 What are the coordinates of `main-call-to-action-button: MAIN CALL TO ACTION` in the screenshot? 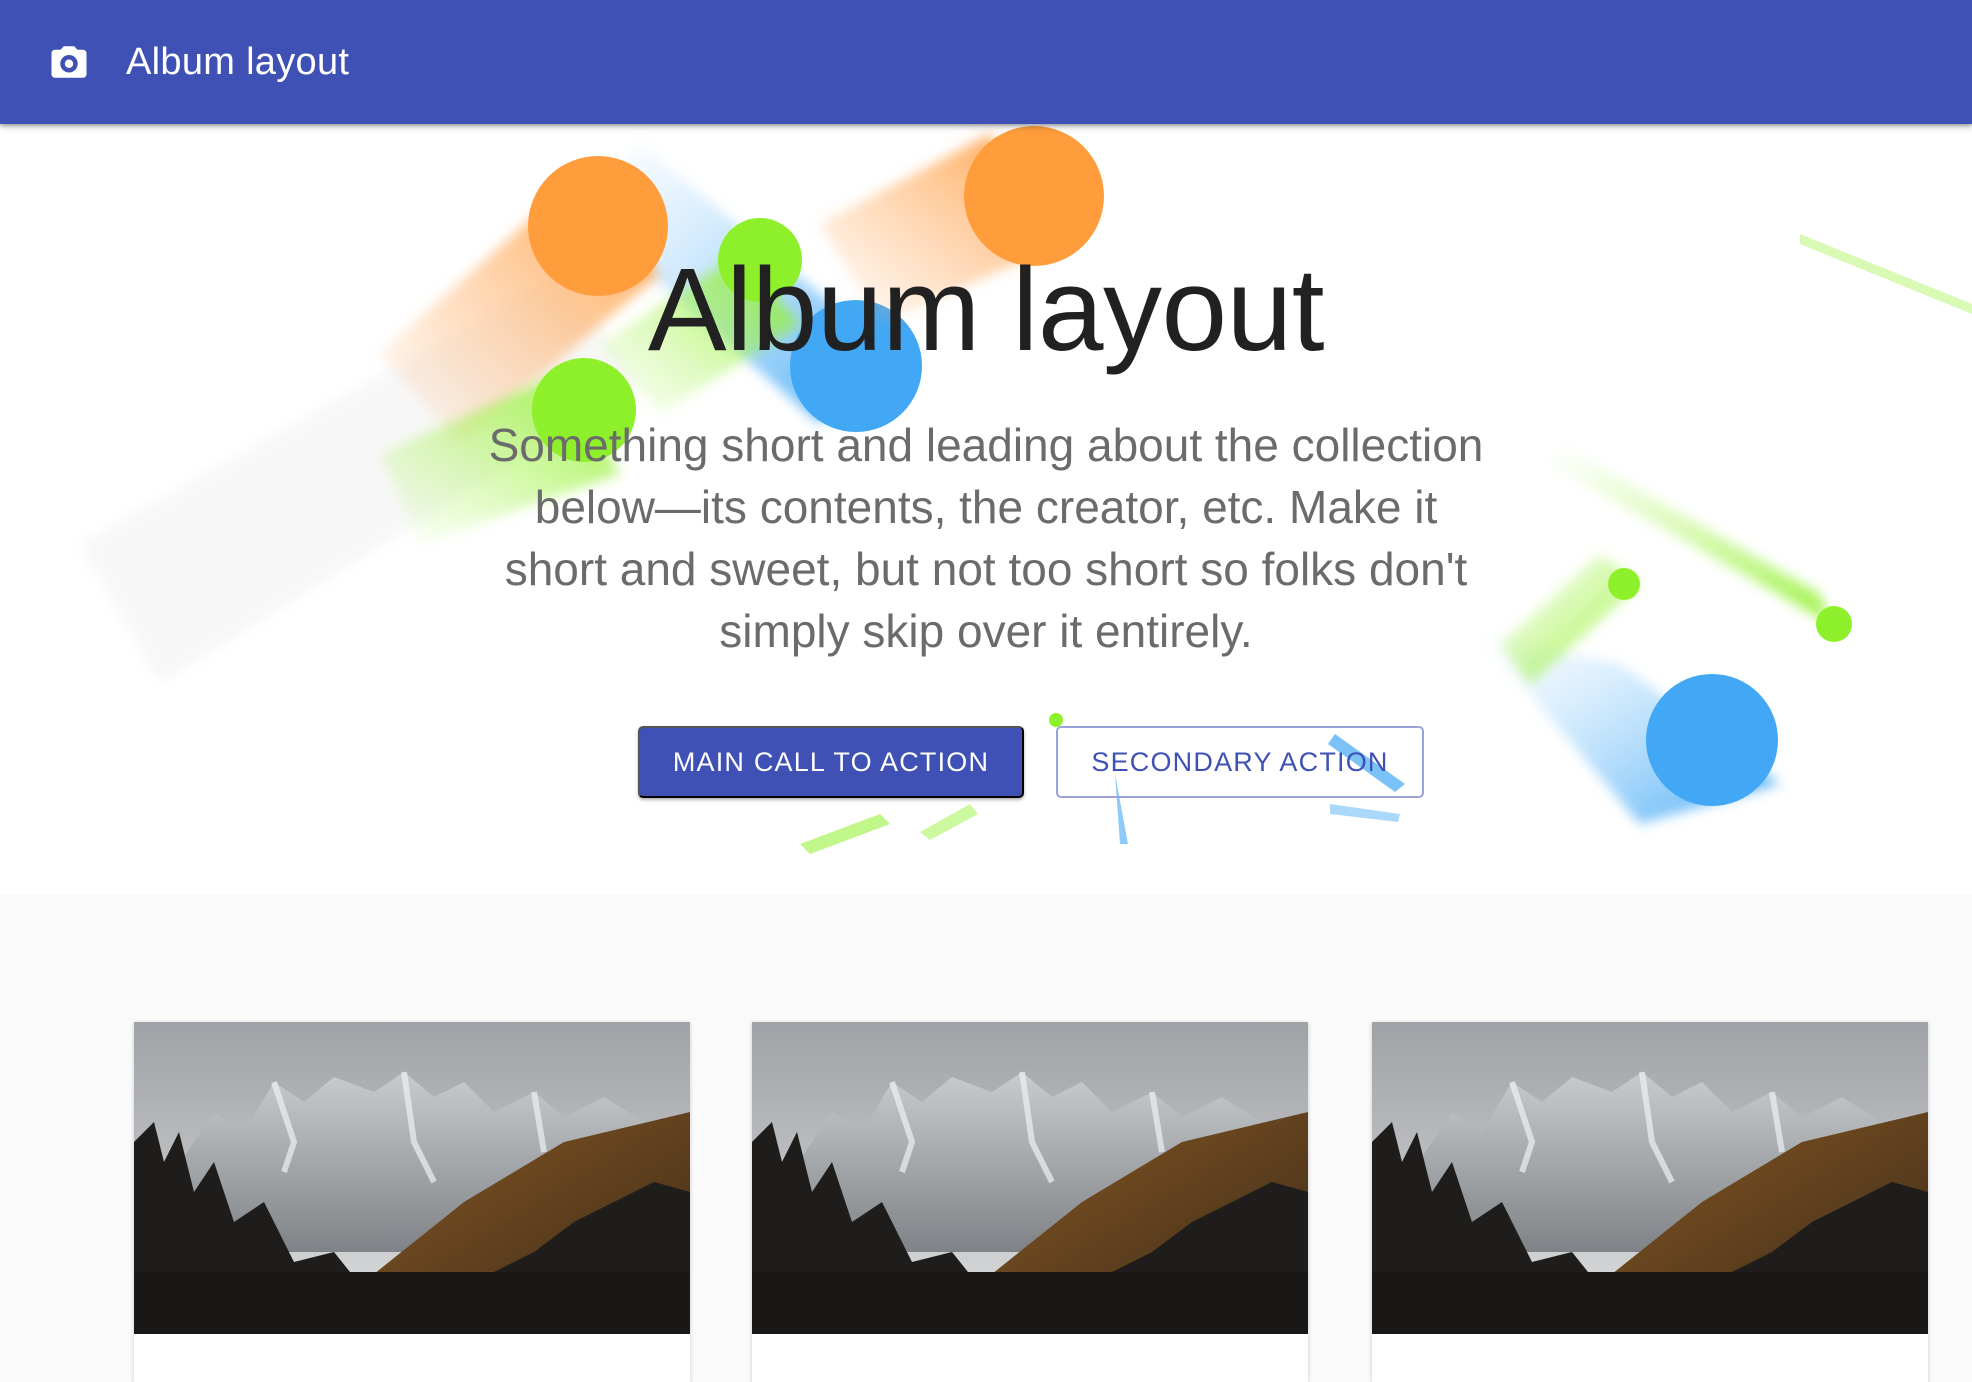 It's located at (831, 762).